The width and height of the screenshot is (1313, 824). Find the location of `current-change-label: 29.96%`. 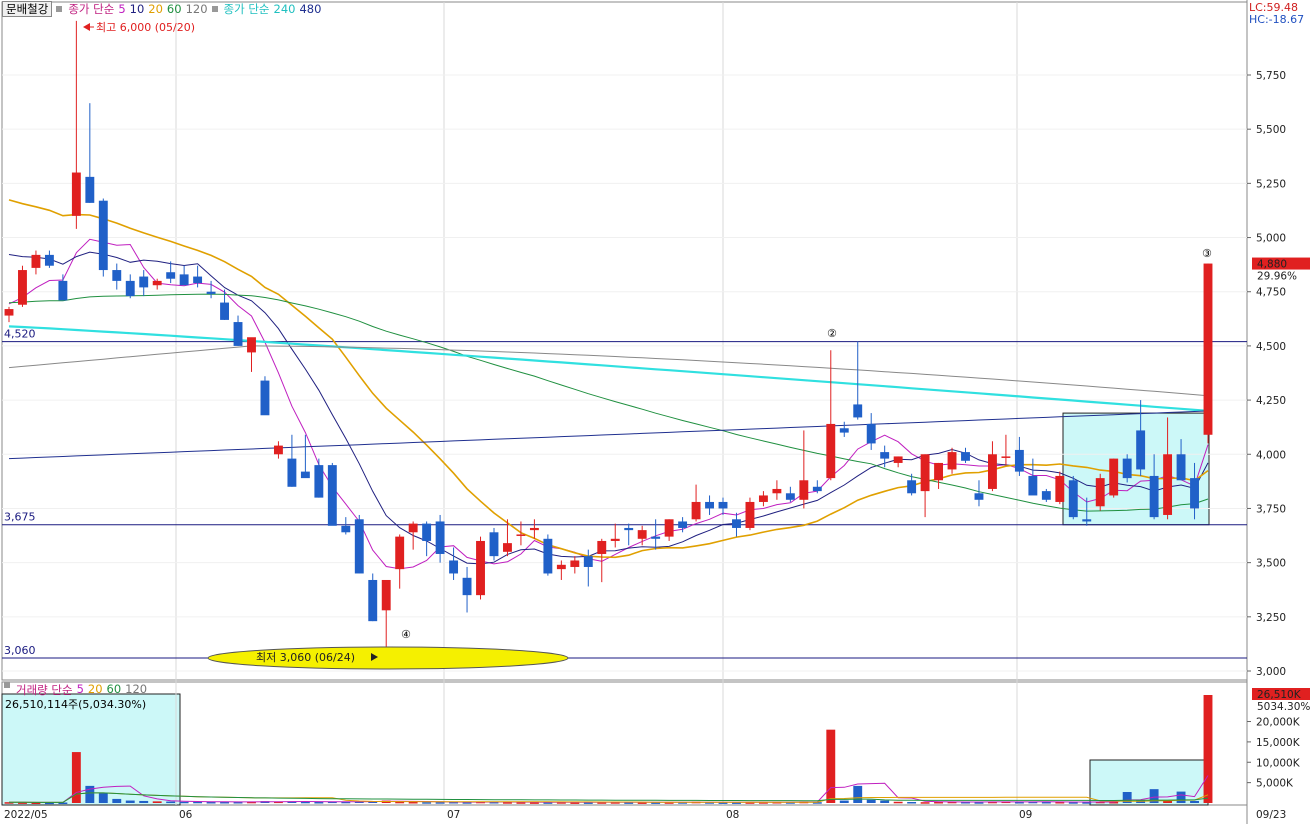

current-change-label: 29.96% is located at coordinates (1277, 277).